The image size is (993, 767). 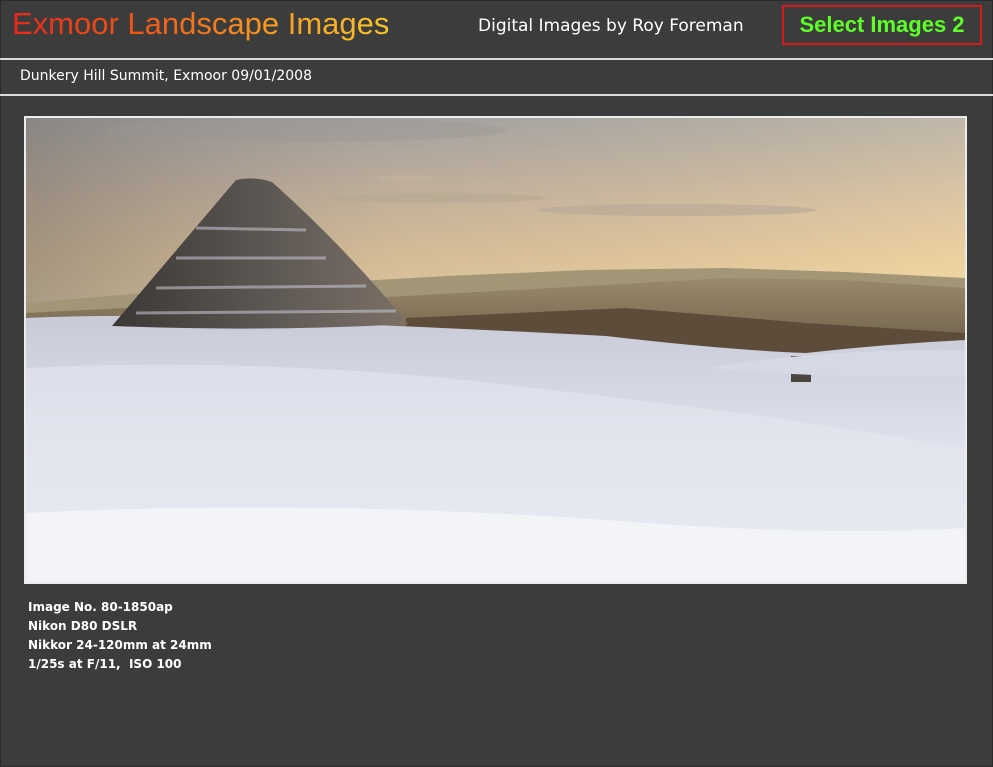 I want to click on lens-info: Nikkor 24-120mm at 24mm, so click(x=120, y=645).